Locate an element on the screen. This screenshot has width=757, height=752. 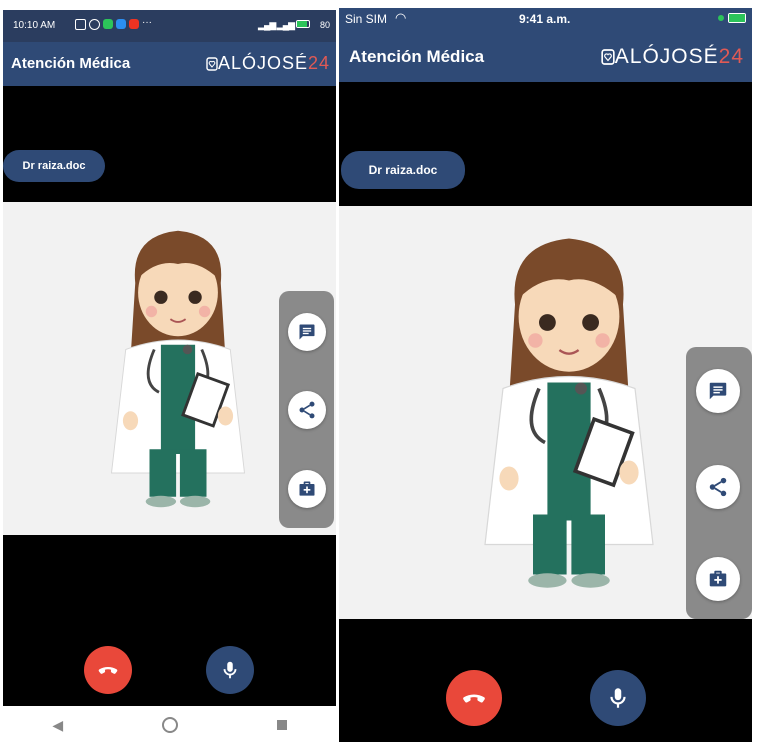
recents-icon is located at coordinates (281, 725).